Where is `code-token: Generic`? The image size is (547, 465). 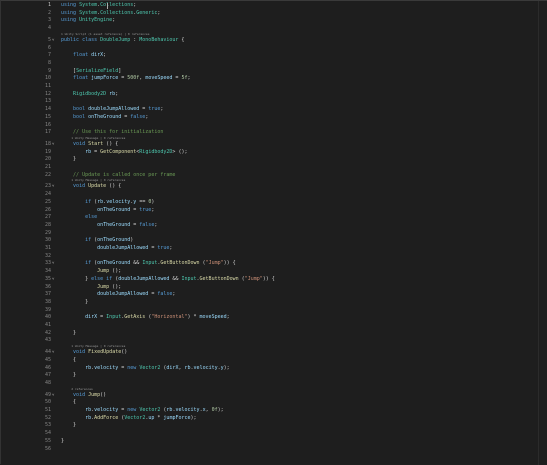
code-token: Generic is located at coordinates (147, 12).